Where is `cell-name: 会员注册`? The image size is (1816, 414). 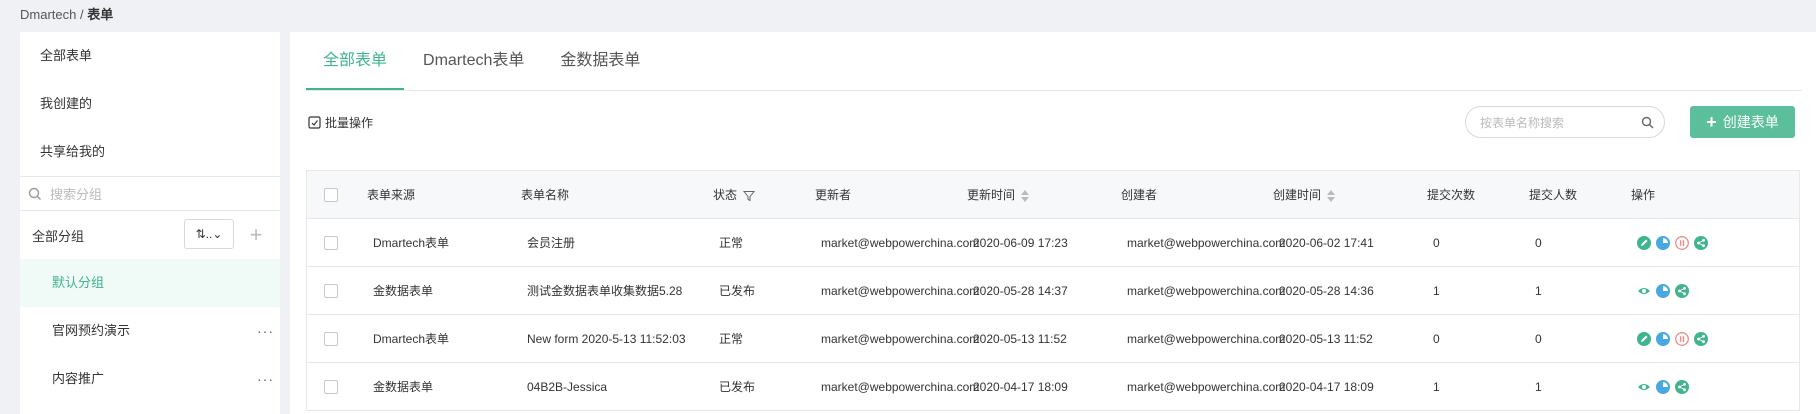 cell-name: 会员注册 is located at coordinates (551, 243).